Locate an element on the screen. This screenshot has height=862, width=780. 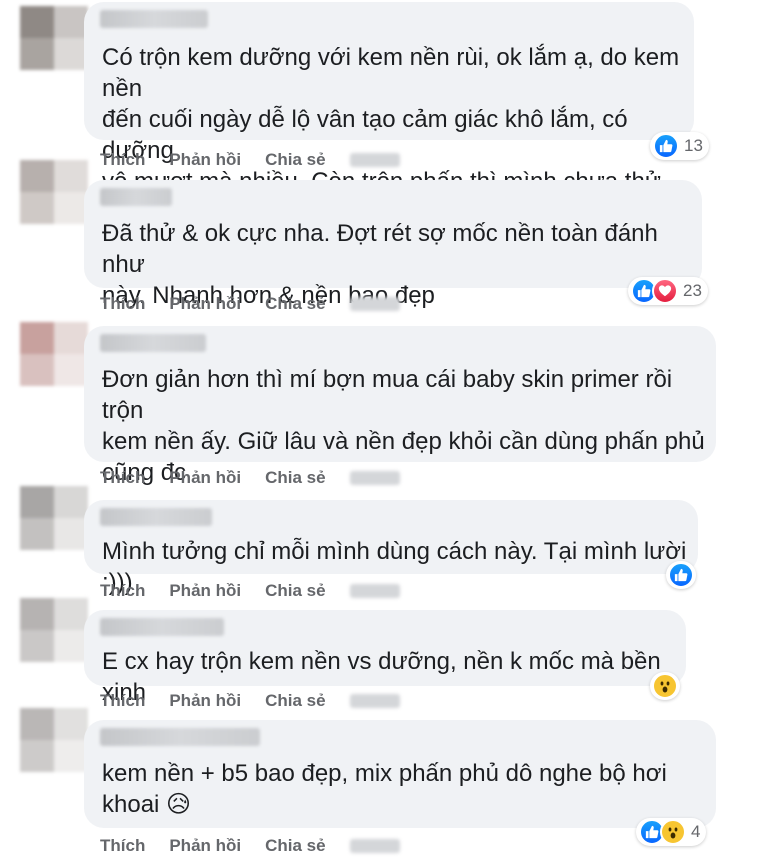
heart-icon is located at coordinates (665, 291).